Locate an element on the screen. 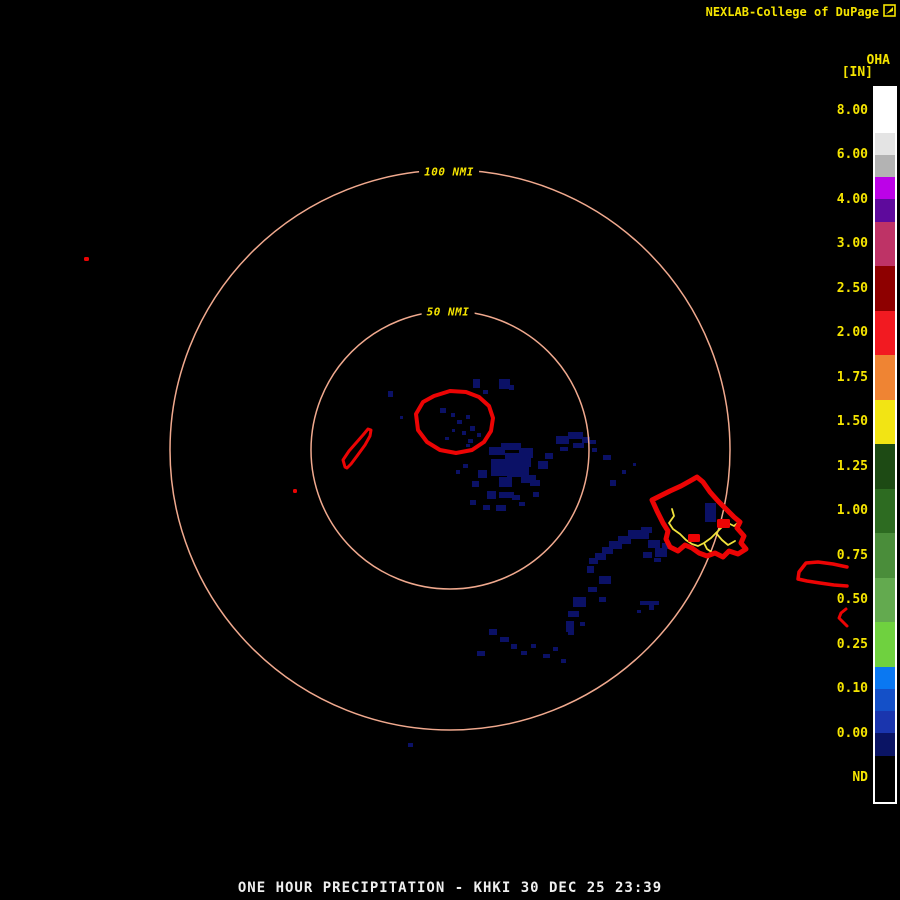  credit-line: NEXLAB-College of DuPage is located at coordinates (801, 12).